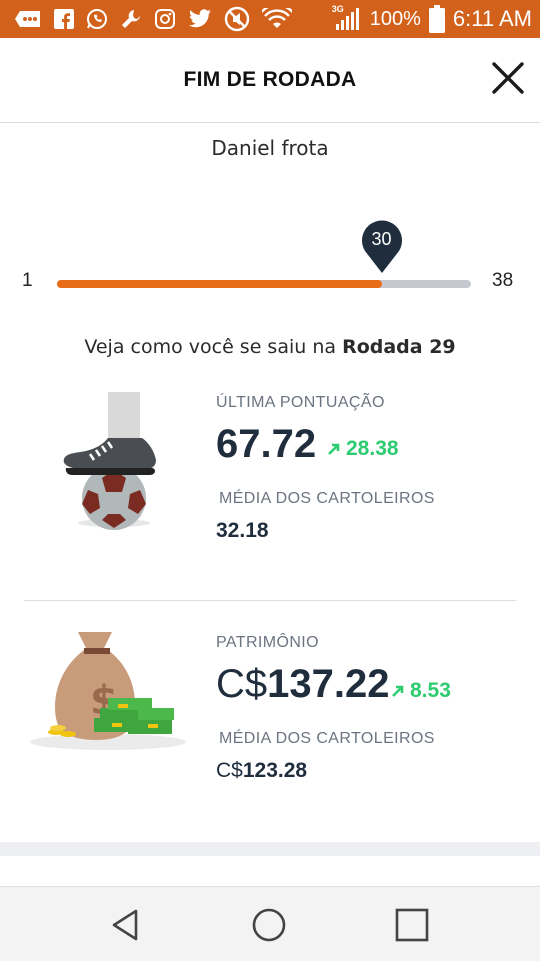 The width and height of the screenshot is (540, 961). Describe the element at coordinates (200, 19) in the screenshot. I see `twitter-icon` at that location.